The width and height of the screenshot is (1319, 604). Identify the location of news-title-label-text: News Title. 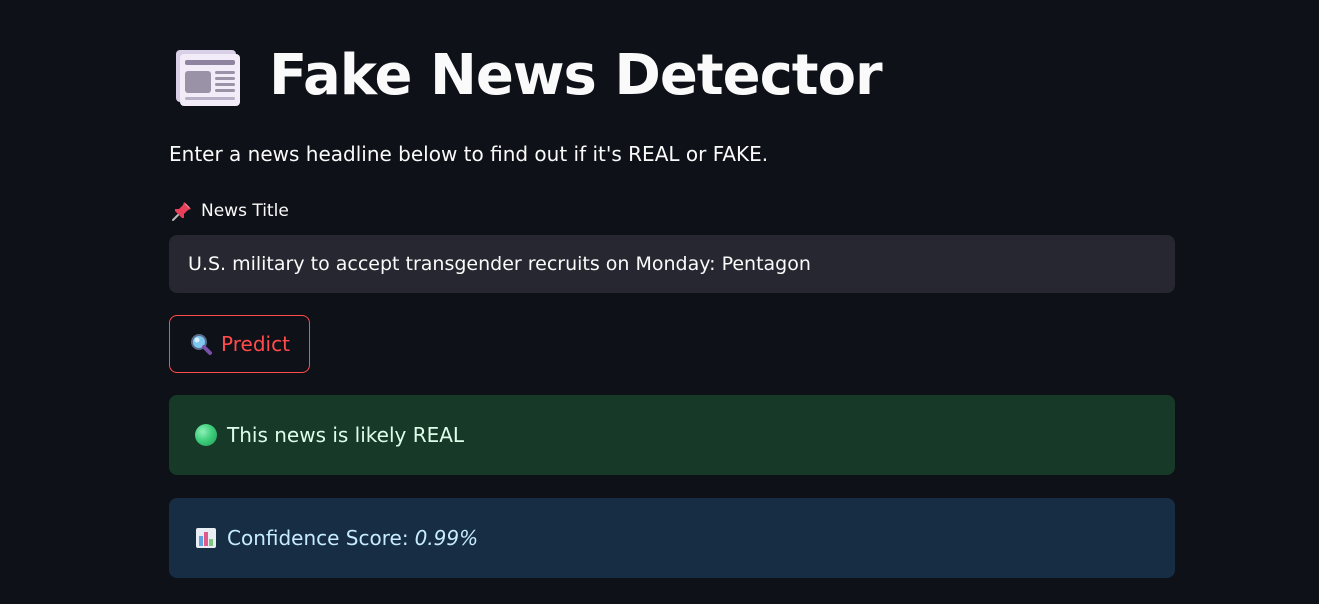
(245, 211).